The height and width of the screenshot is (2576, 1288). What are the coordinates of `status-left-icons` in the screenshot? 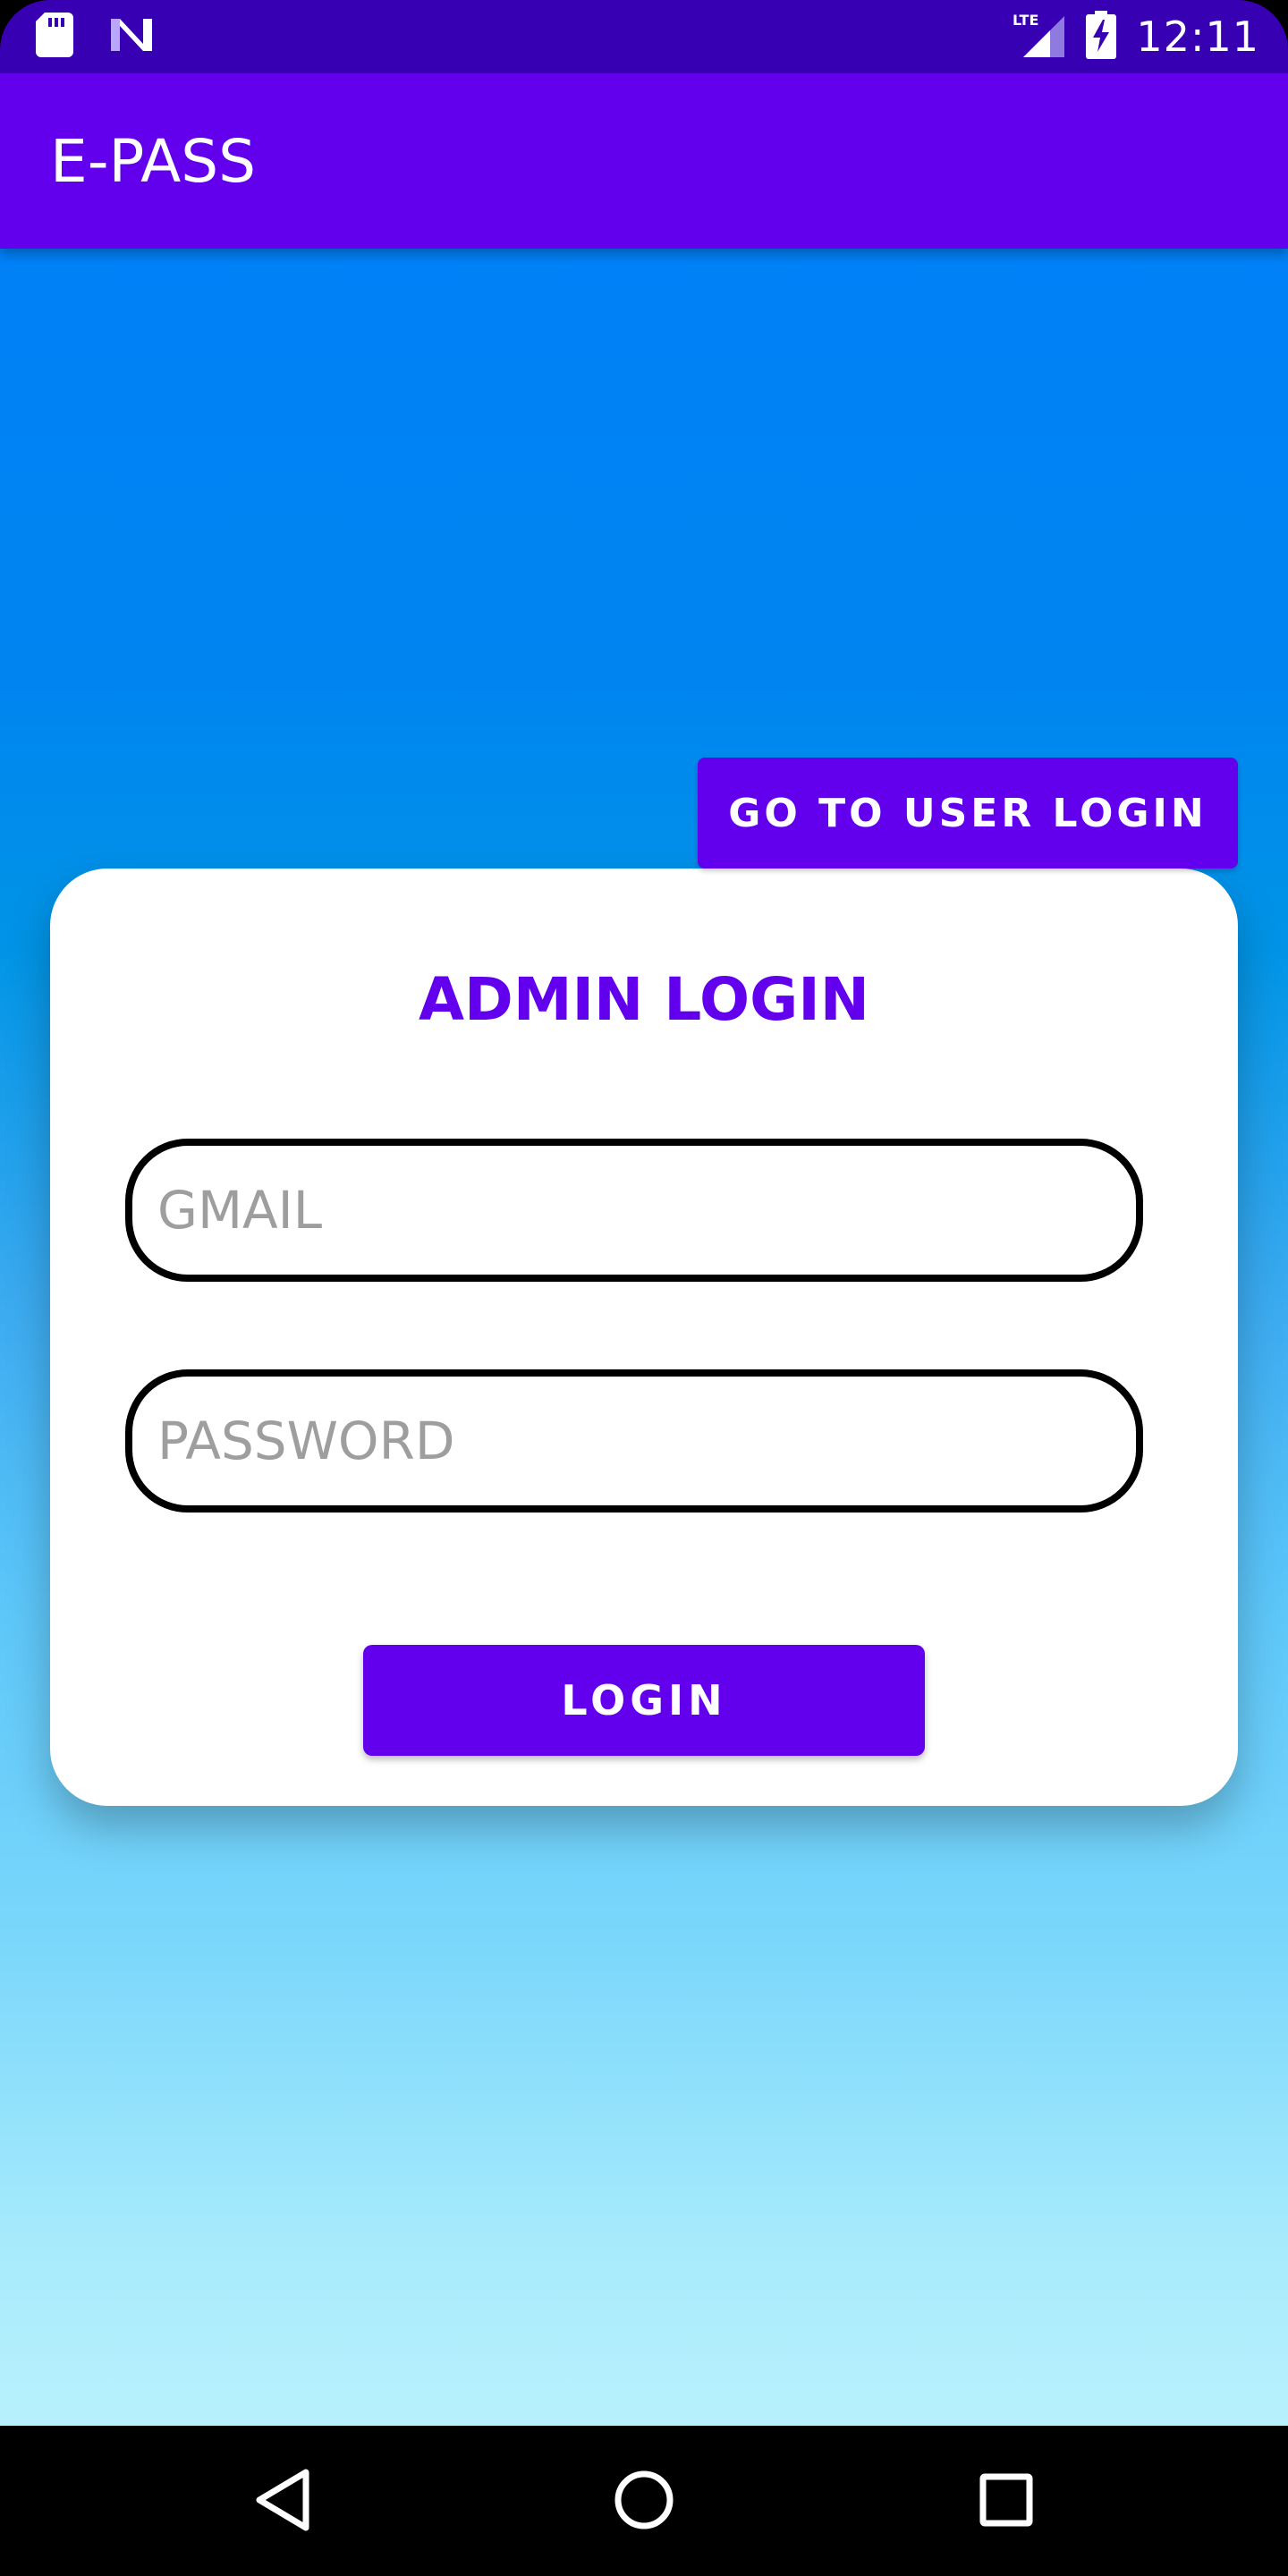 It's located at (96, 37).